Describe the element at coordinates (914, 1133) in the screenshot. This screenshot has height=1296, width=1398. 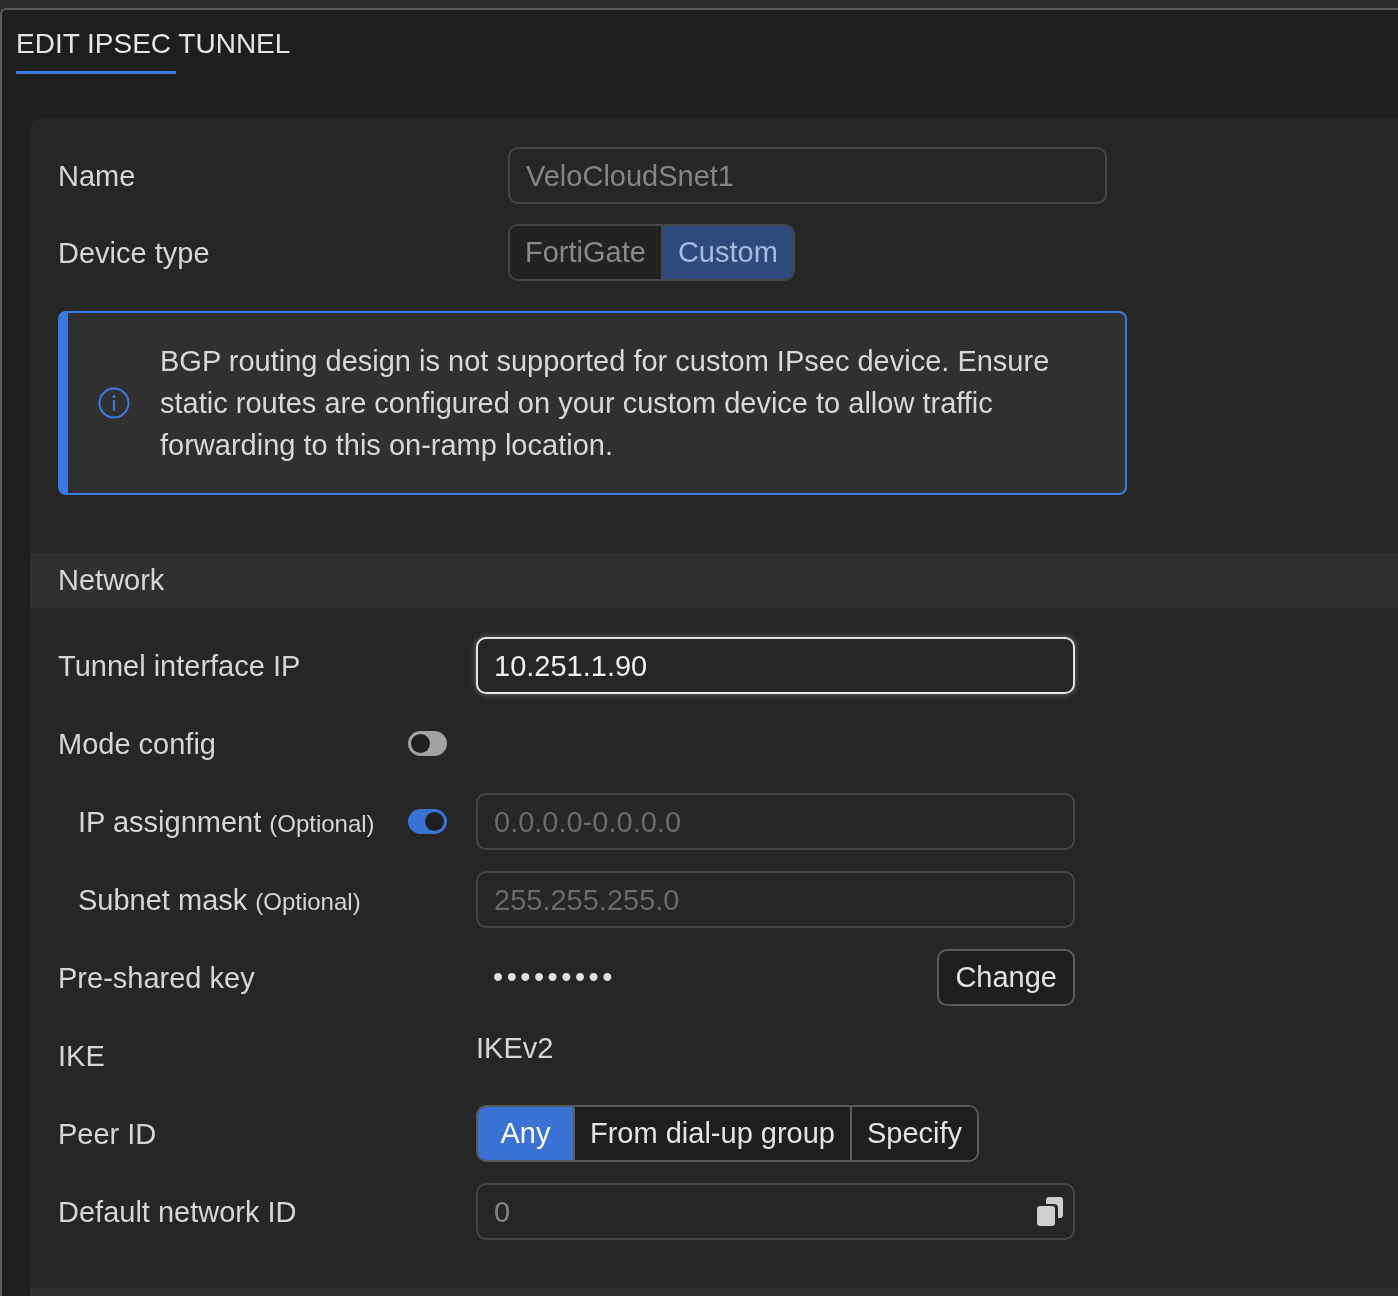
I see `option-button: Specify` at that location.